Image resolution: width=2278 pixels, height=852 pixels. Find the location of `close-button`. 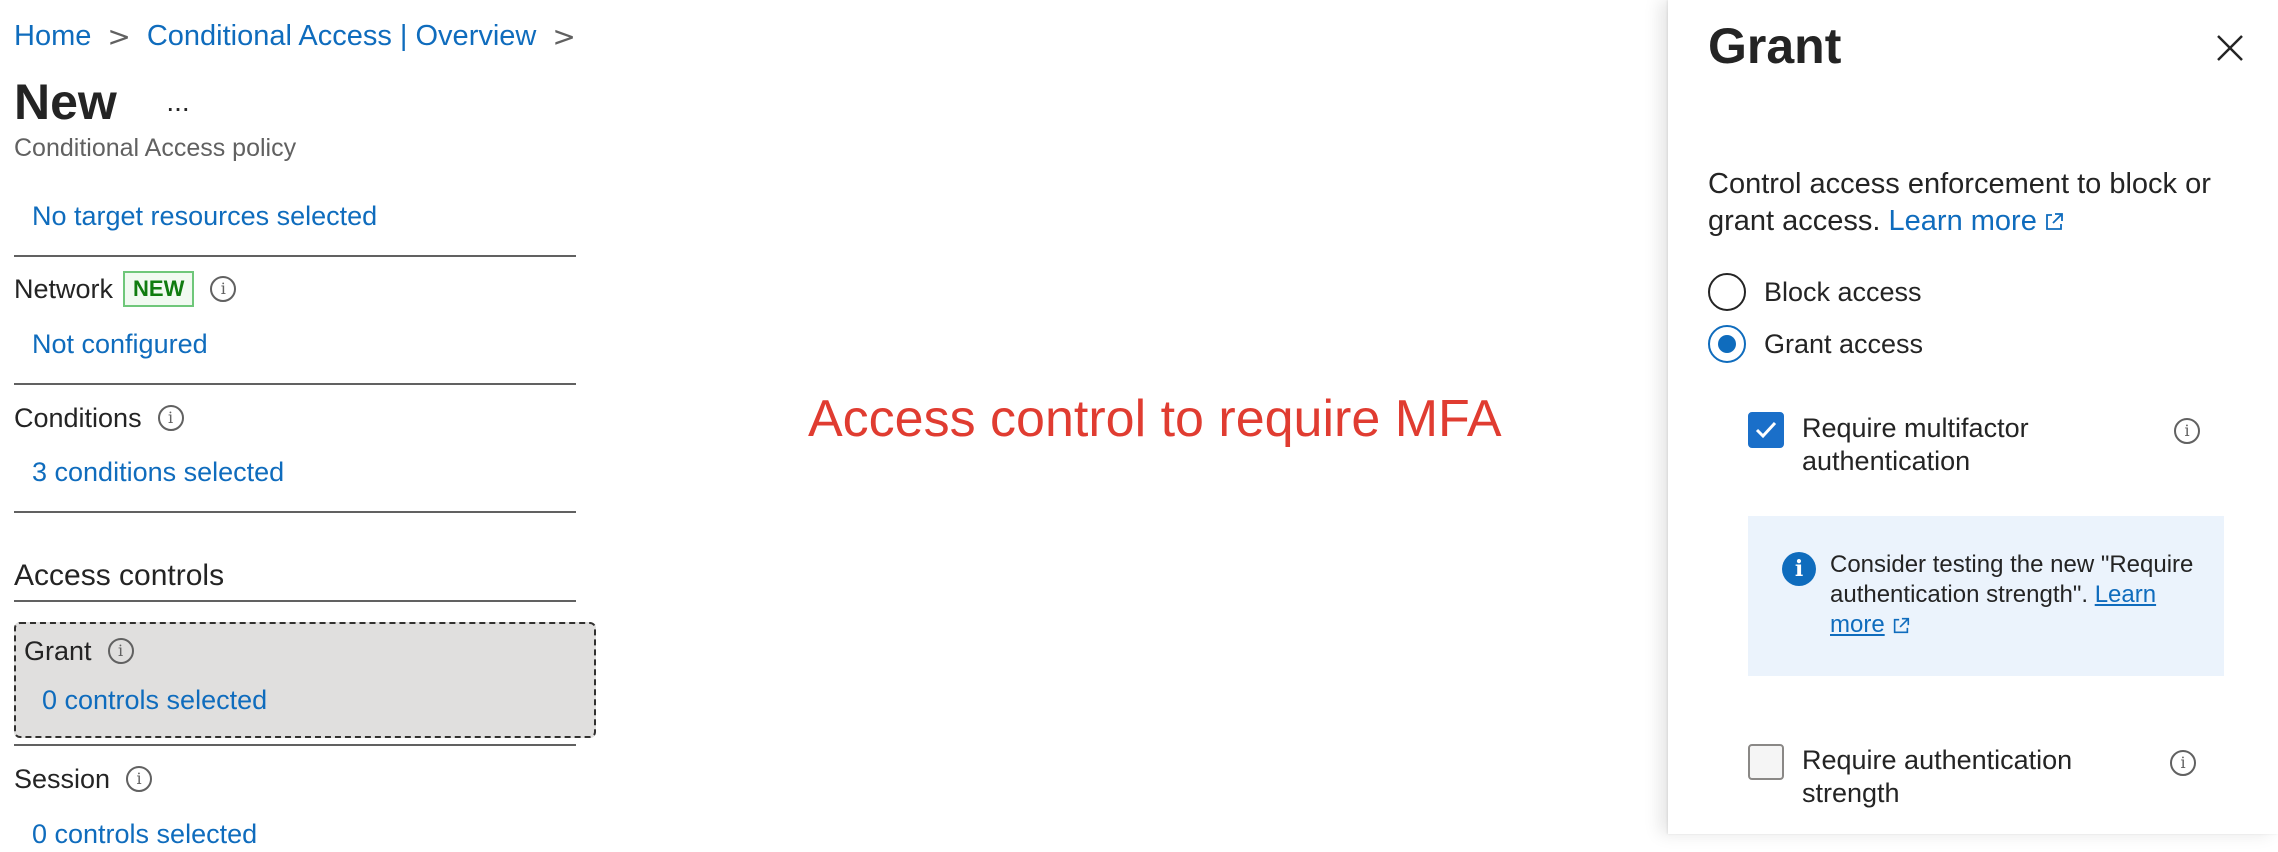

close-button is located at coordinates (2230, 48).